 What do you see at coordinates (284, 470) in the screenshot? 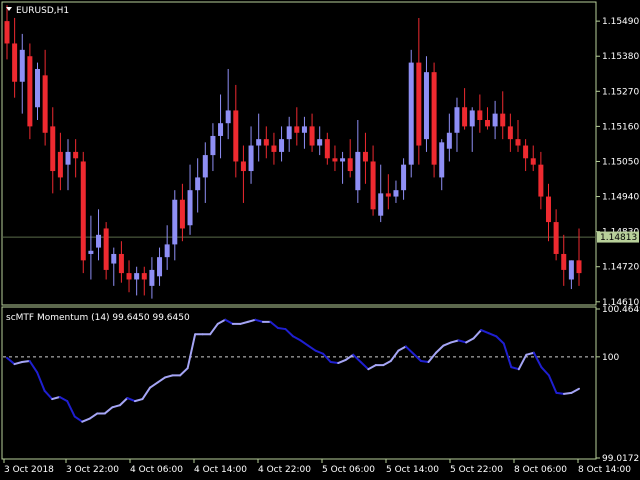
I see `time-tick-label: 4 Oct 22:00` at bounding box center [284, 470].